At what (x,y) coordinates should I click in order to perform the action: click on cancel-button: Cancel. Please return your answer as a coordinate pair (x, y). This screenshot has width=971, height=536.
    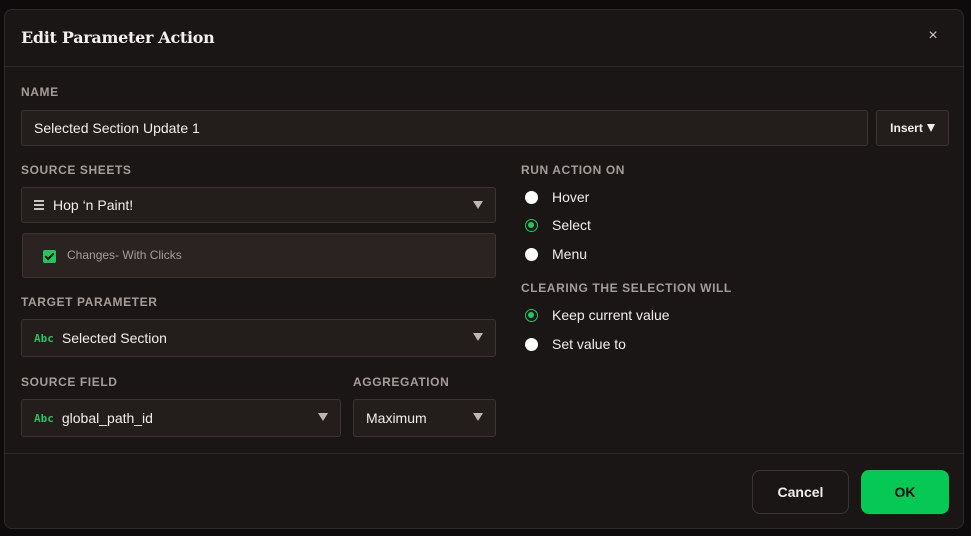
    Looking at the image, I should click on (800, 492).